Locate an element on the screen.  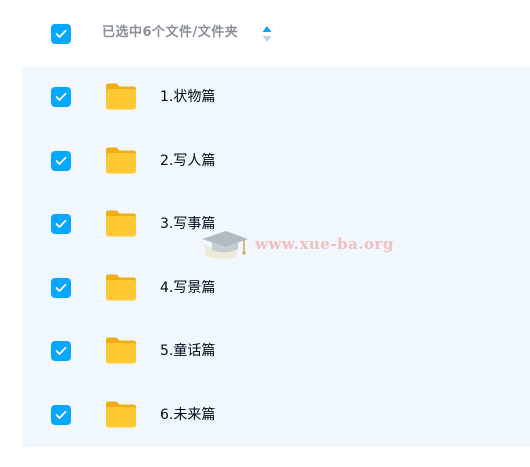
left-margin is located at coordinates (11, 233).